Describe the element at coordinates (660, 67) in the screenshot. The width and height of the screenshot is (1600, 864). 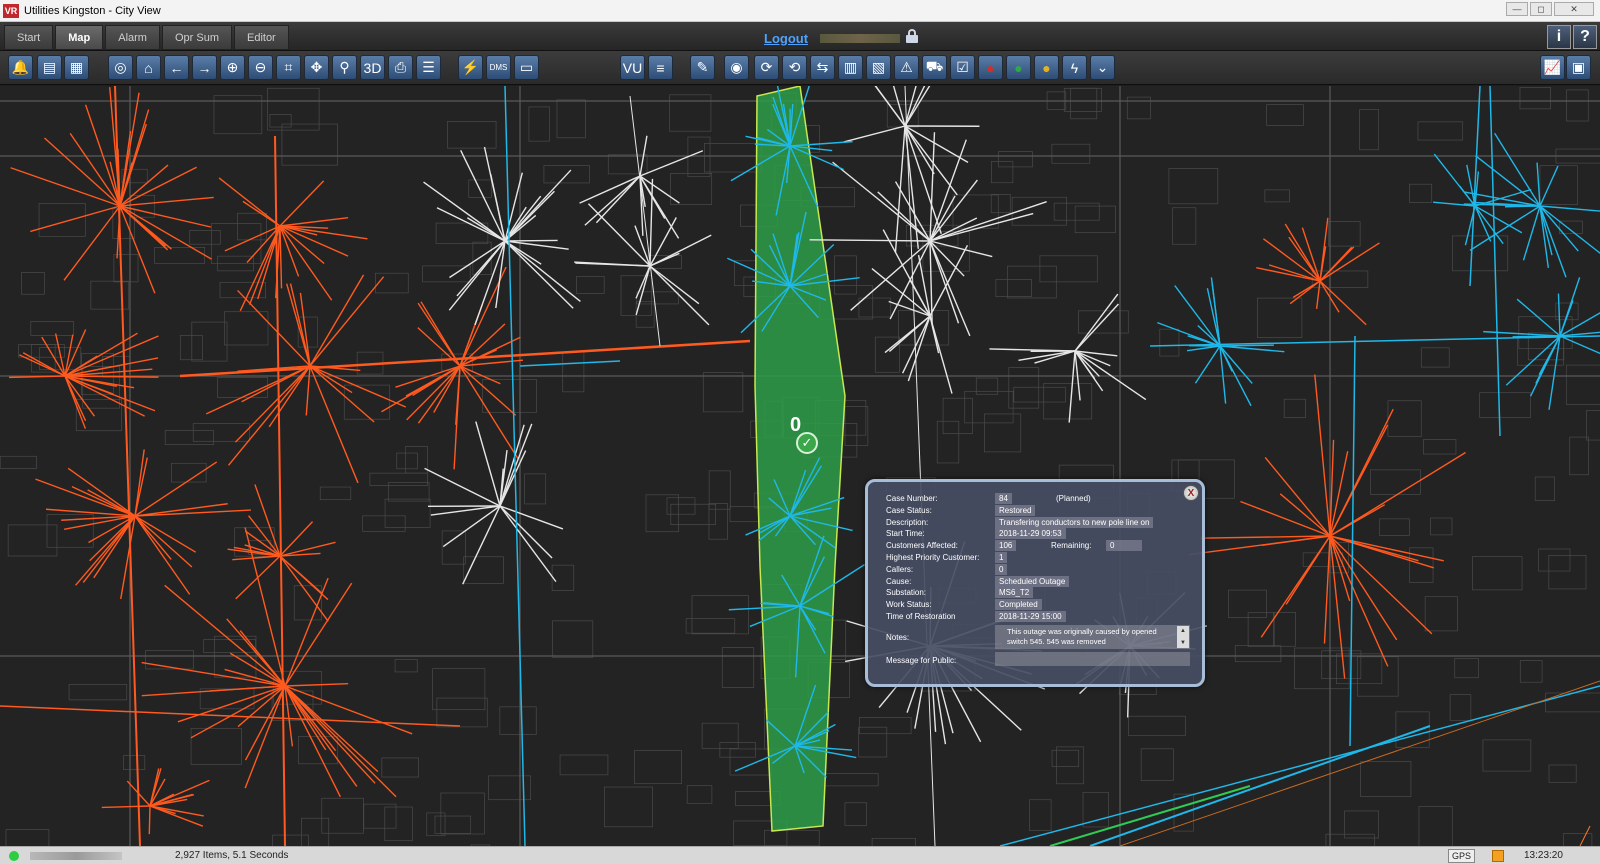
I see `list-icon: ≡` at that location.